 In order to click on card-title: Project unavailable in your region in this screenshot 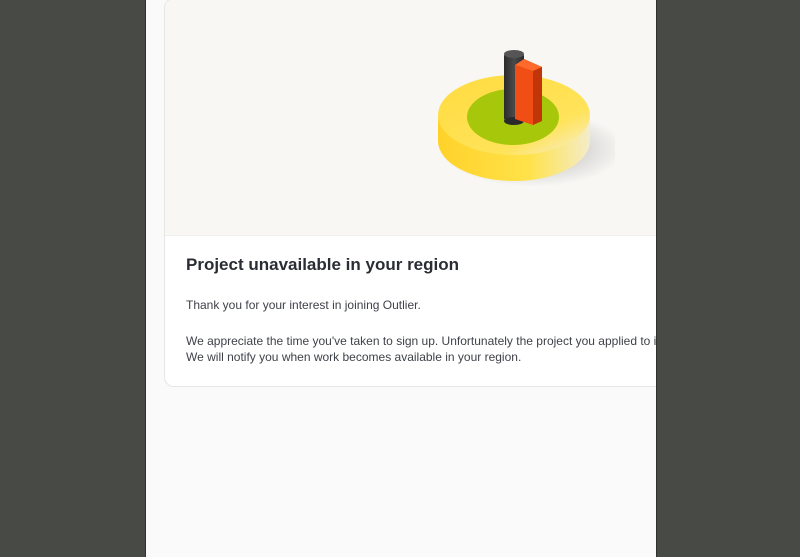, I will do `click(323, 264)`.